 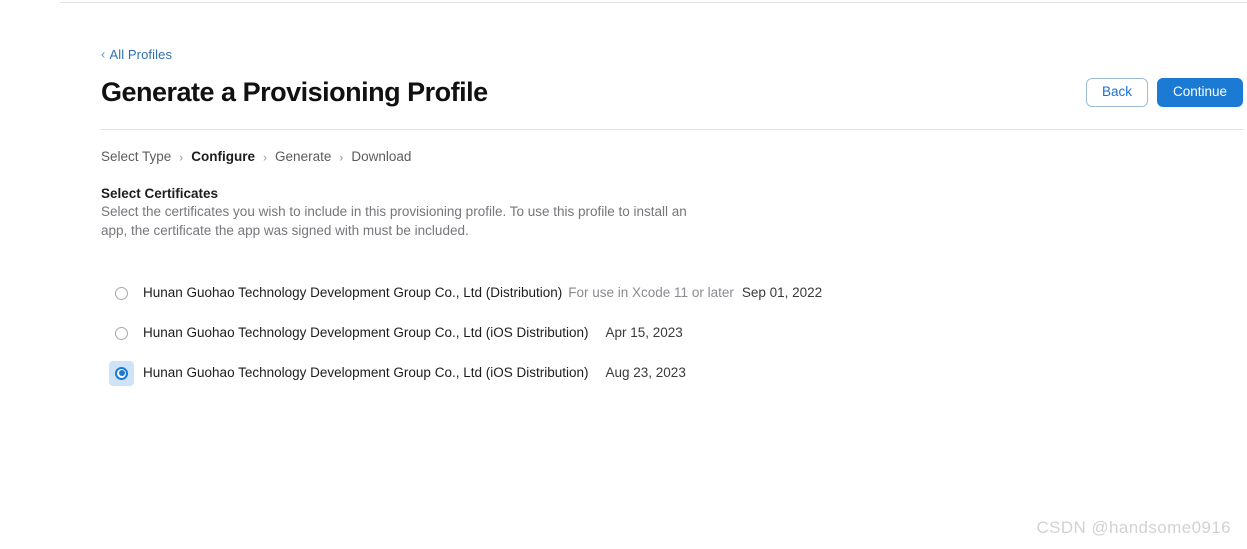 I want to click on certificate-note: For use in Xcode 11 or later, so click(x=651, y=292).